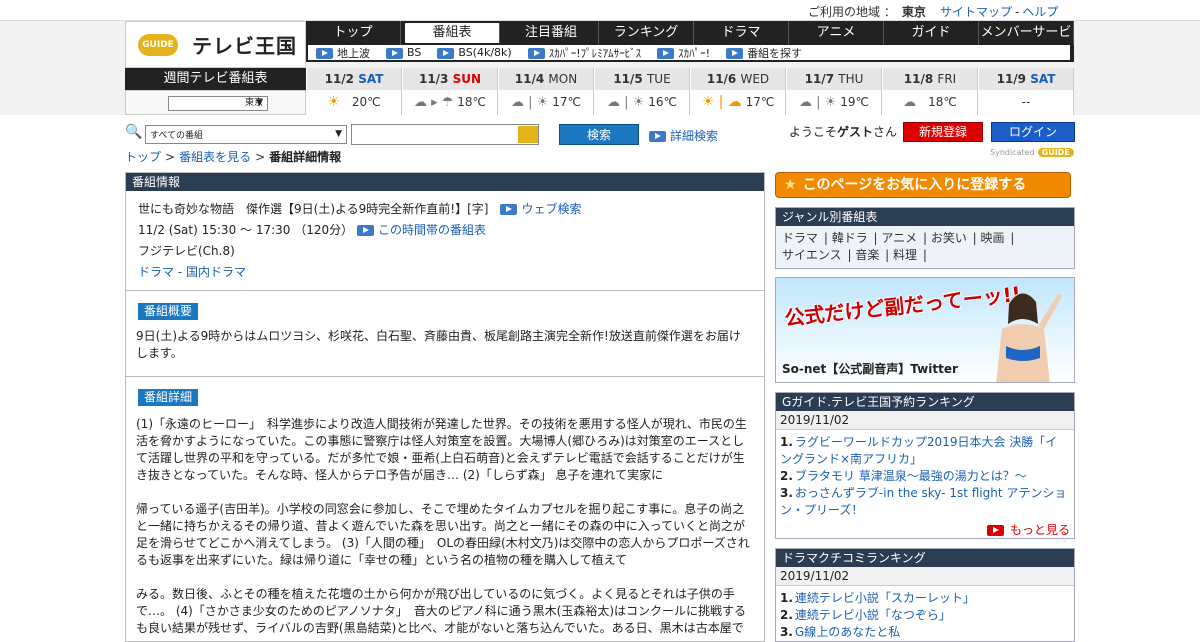 The image size is (1200, 642). I want to click on genre-link: 韓ドラ, so click(850, 238).